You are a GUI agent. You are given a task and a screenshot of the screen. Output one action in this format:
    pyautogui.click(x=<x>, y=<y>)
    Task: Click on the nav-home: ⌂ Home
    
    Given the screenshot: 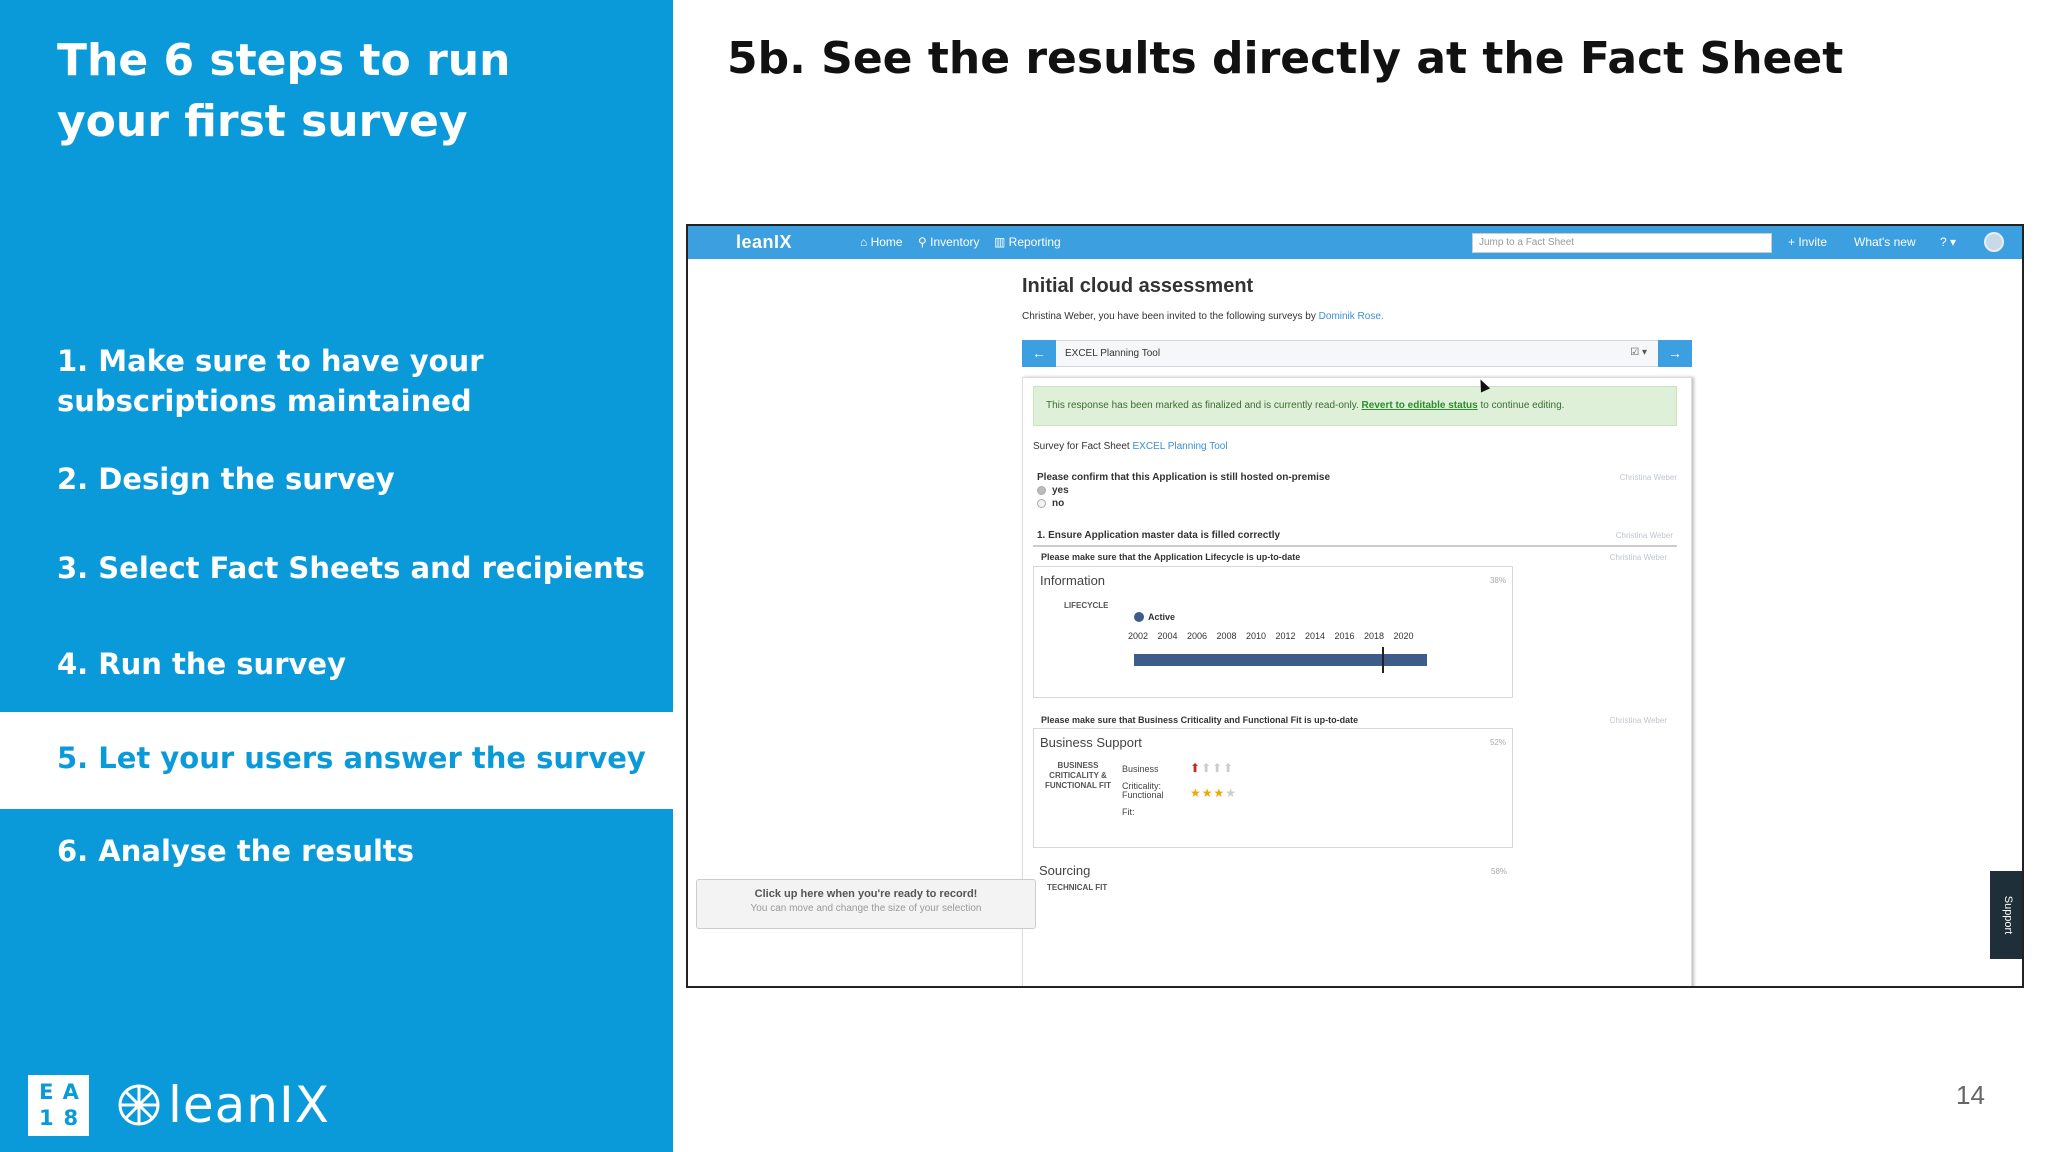 What is the action you would take?
    pyautogui.click(x=881, y=242)
    